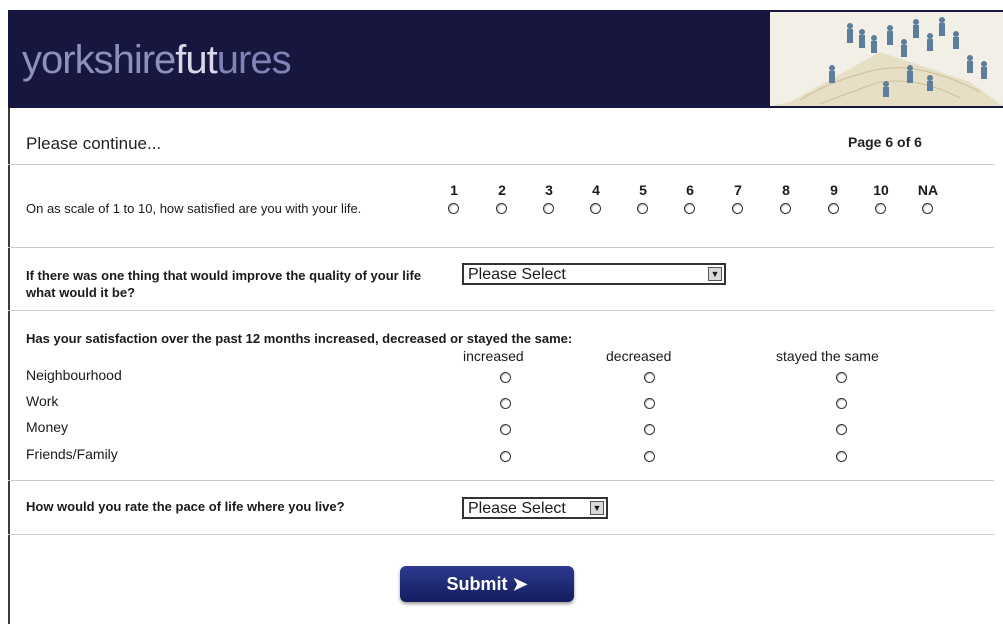  I want to click on brand-logo: yorkshirefutures, so click(157, 60).